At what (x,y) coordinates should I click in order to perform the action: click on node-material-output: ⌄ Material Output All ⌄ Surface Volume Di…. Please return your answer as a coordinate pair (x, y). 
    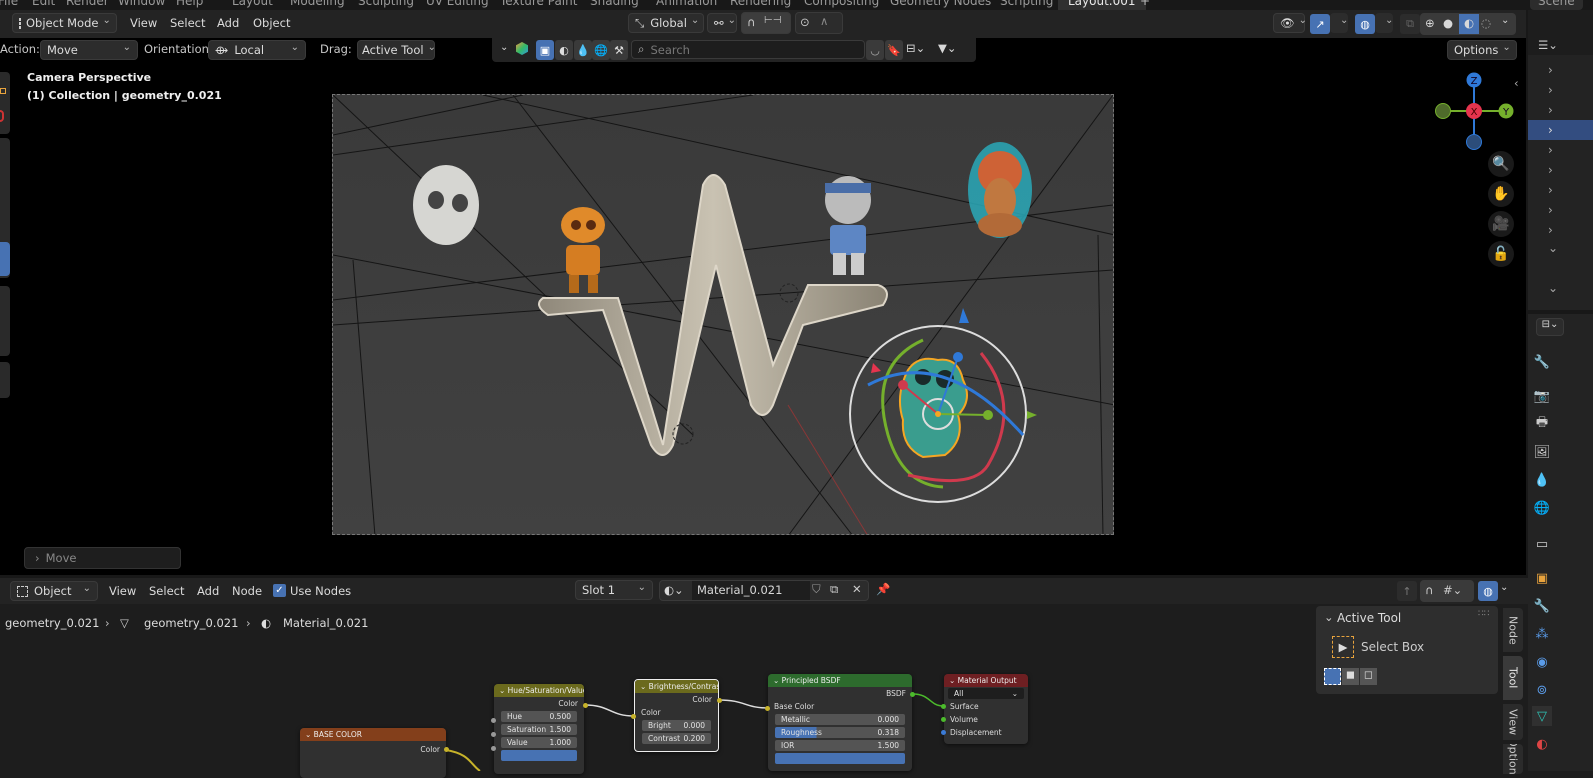
    Looking at the image, I should click on (986, 709).